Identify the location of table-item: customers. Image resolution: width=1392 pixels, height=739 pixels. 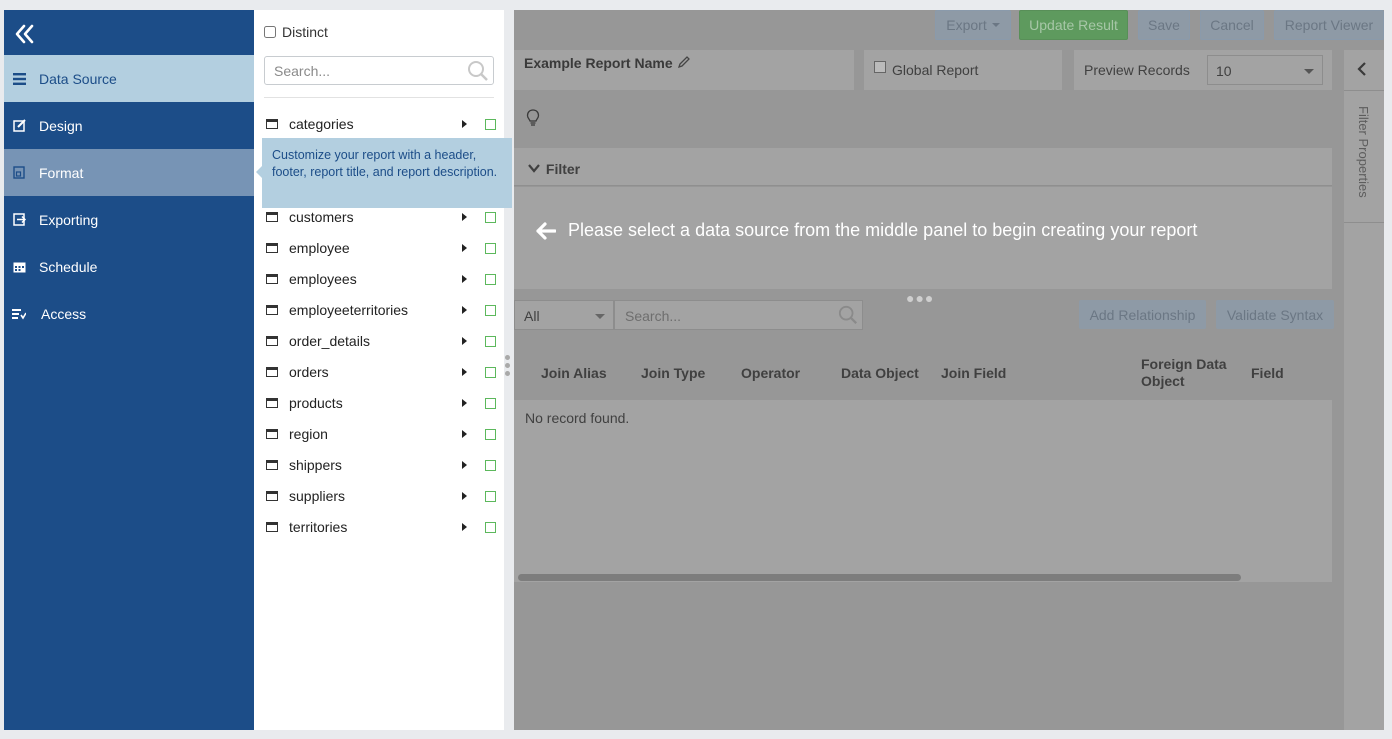
(381, 217).